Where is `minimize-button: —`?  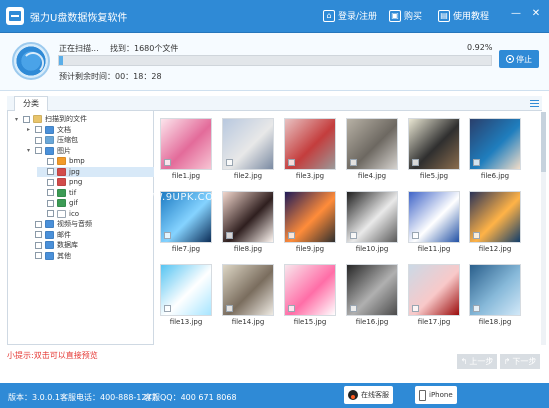 minimize-button: — is located at coordinates (516, 14).